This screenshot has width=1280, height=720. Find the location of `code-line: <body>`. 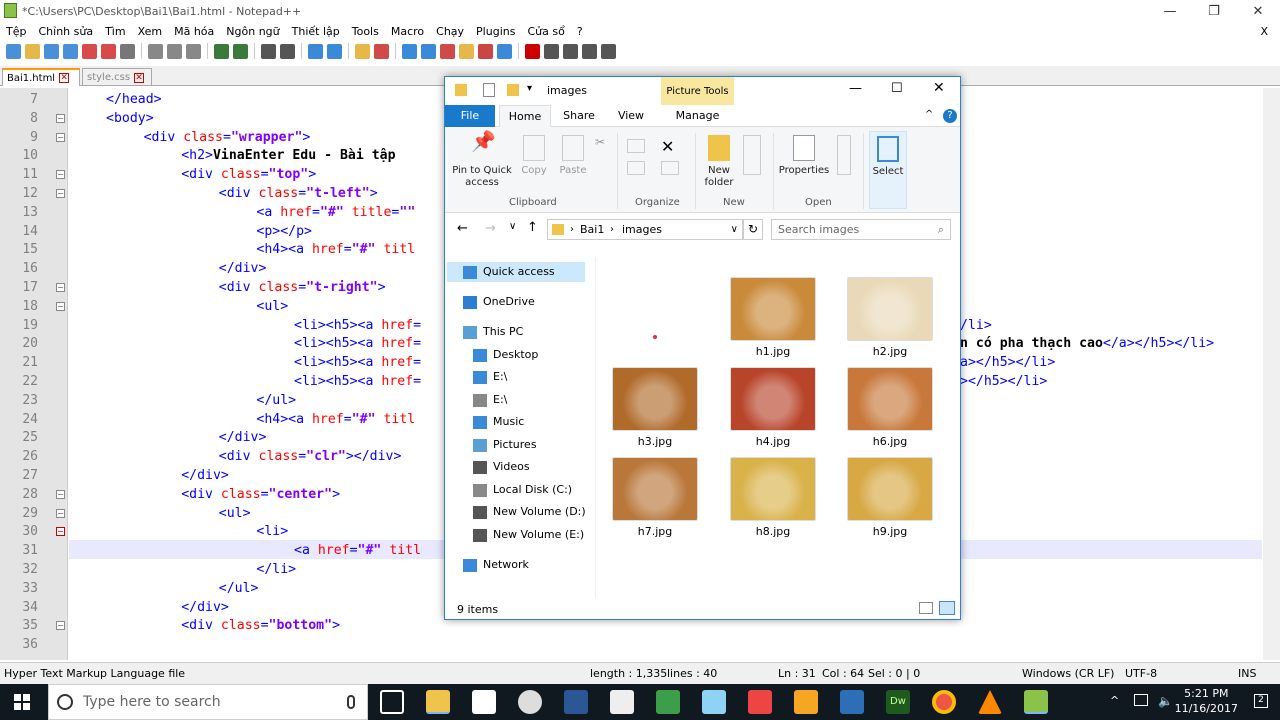

code-line: <body> is located at coordinates (130, 118).